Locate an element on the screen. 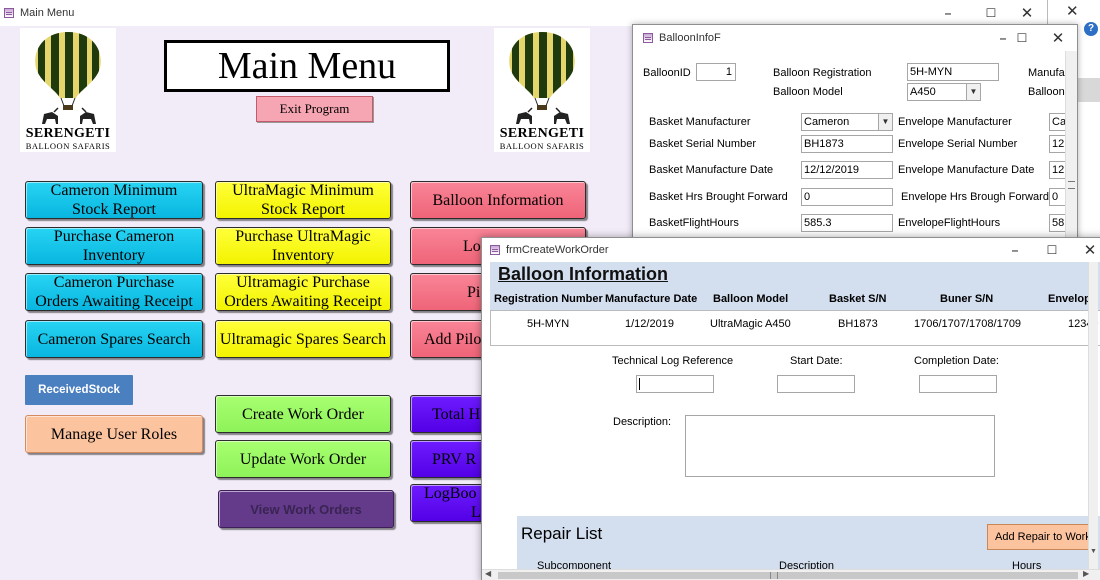  manufacturer-label: Manufa is located at coordinates (1046, 73).